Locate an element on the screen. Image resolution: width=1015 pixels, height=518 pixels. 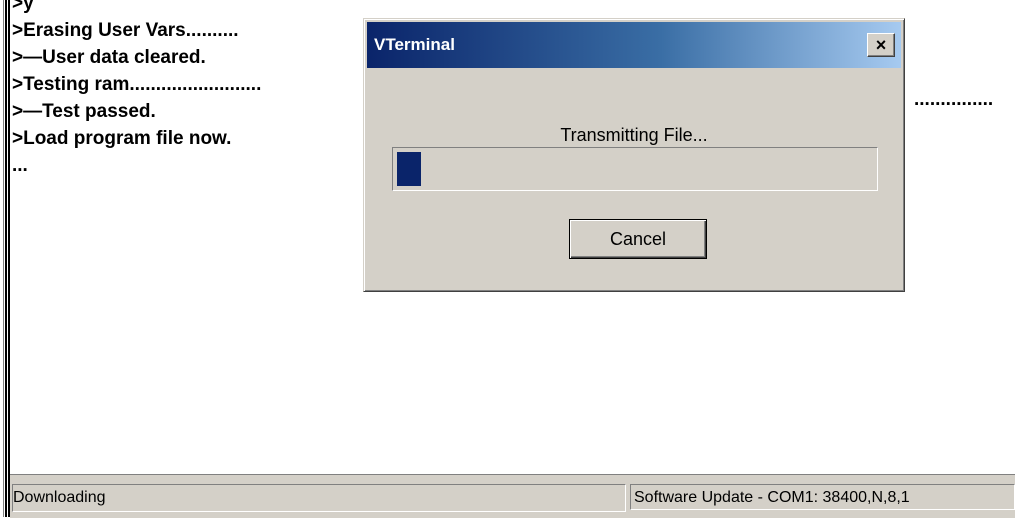
connection-status: Software Update - COM1: 38400,N,8,1 is located at coordinates (822, 497).